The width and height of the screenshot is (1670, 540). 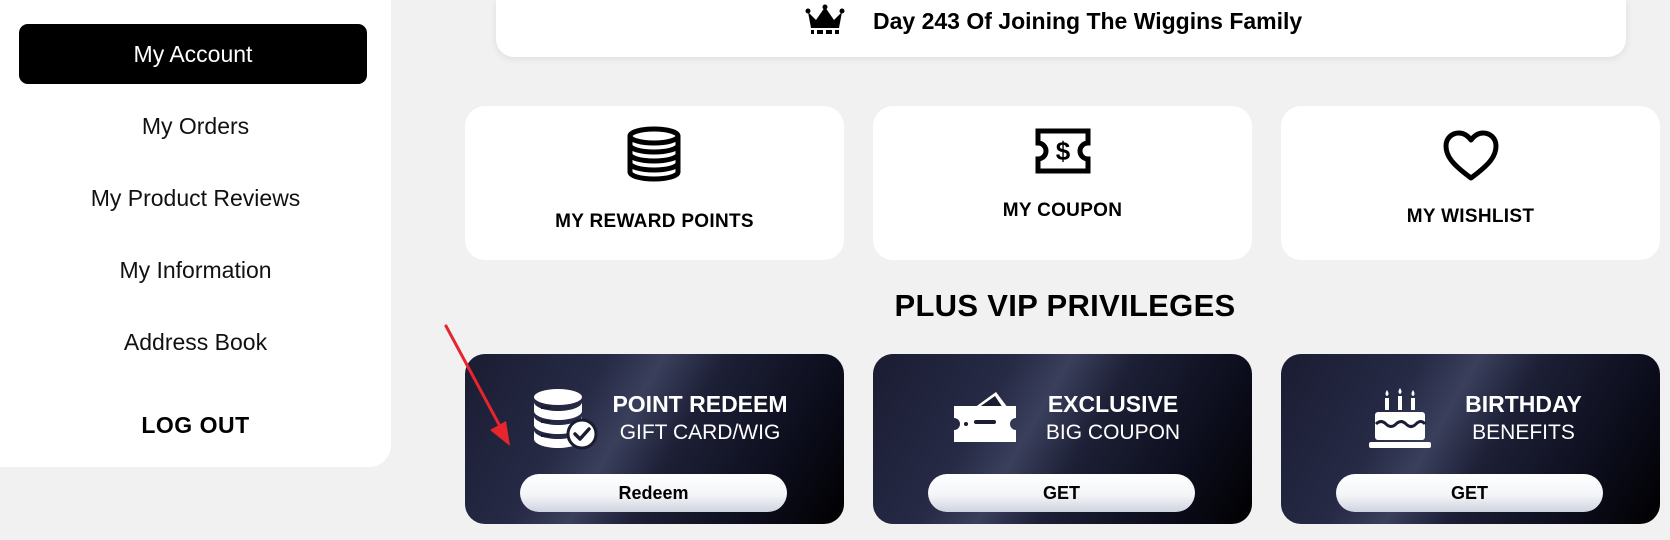 What do you see at coordinates (1088, 21) in the screenshot?
I see `membership-days-text: Day 243 Of Joining The Wiggins Family` at bounding box center [1088, 21].